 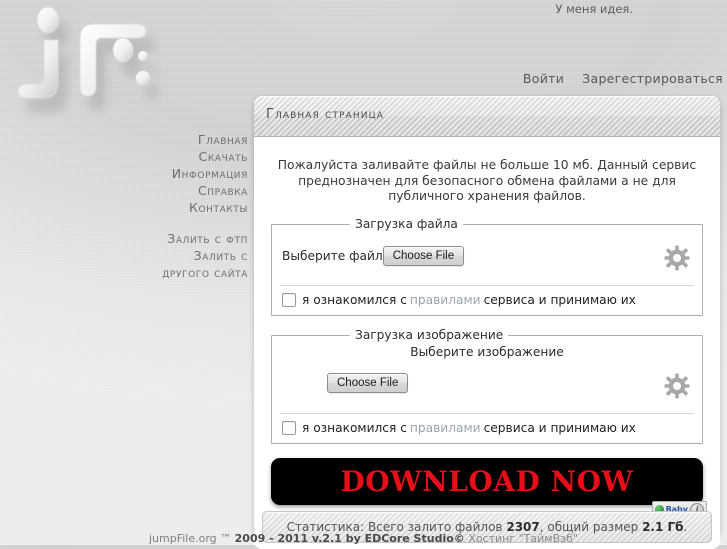 I want to click on file-rules-link: правилами, so click(x=445, y=300).